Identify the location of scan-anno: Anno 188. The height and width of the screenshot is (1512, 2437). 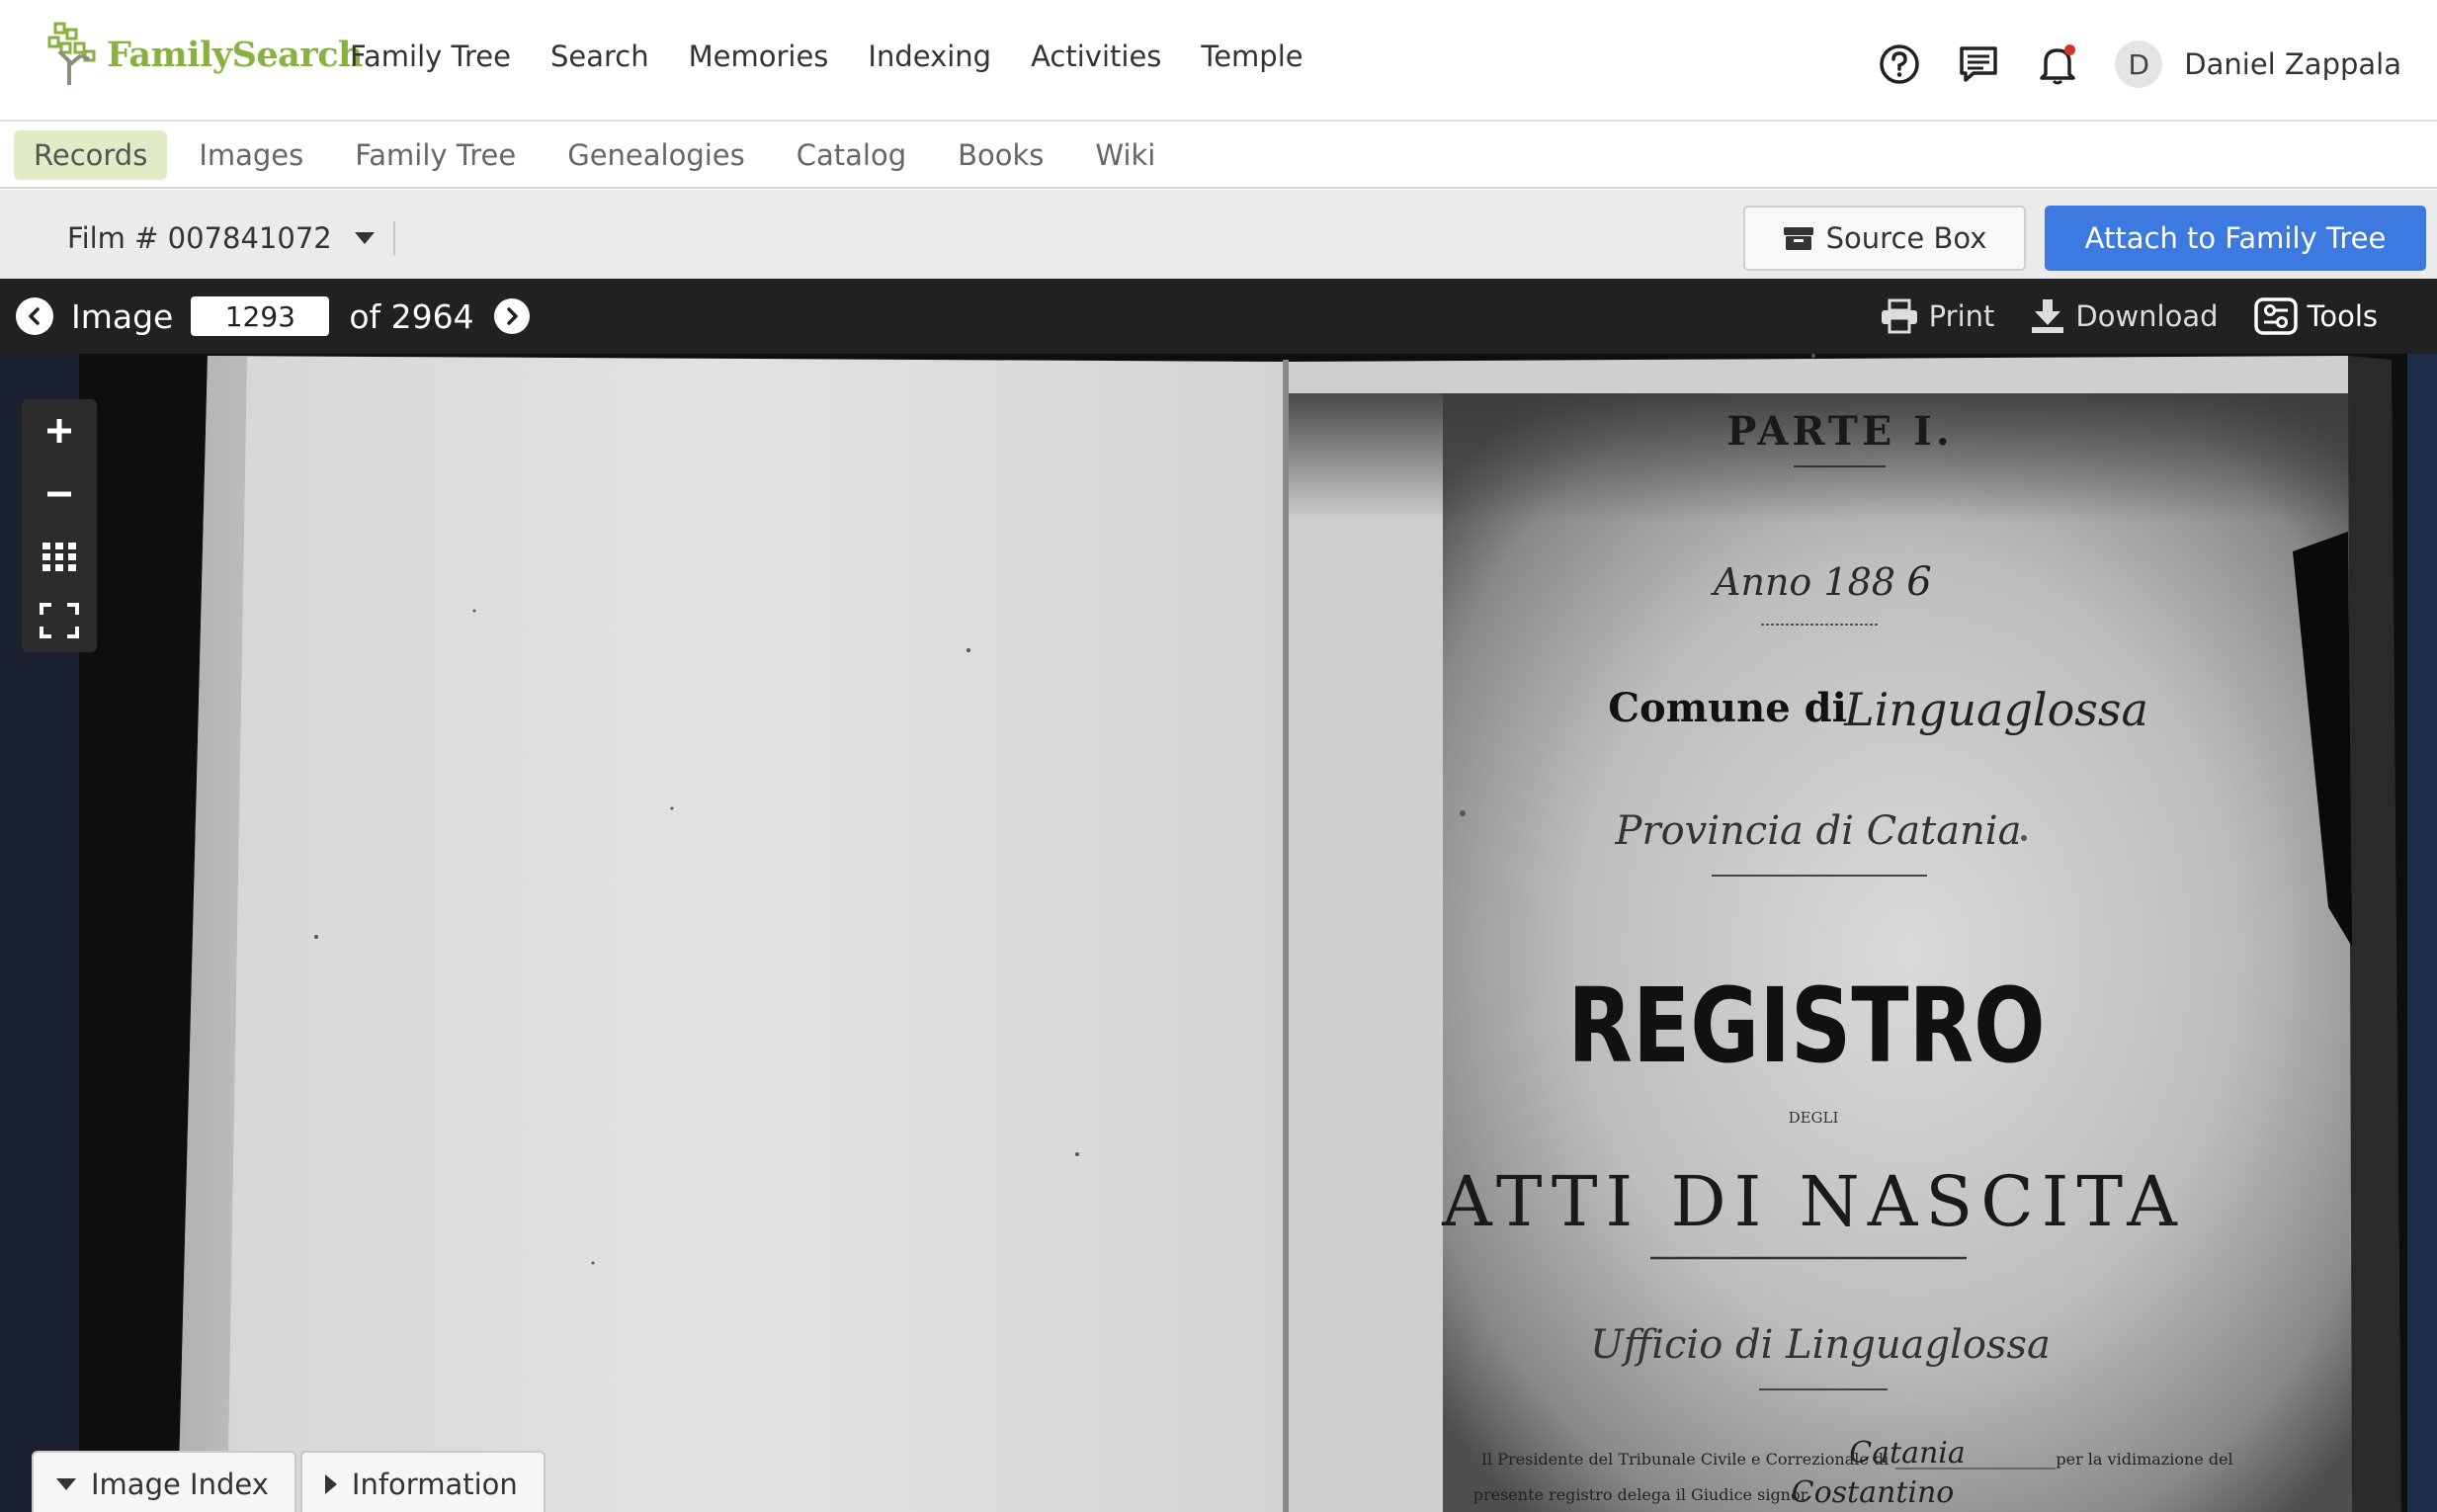
(1803, 582).